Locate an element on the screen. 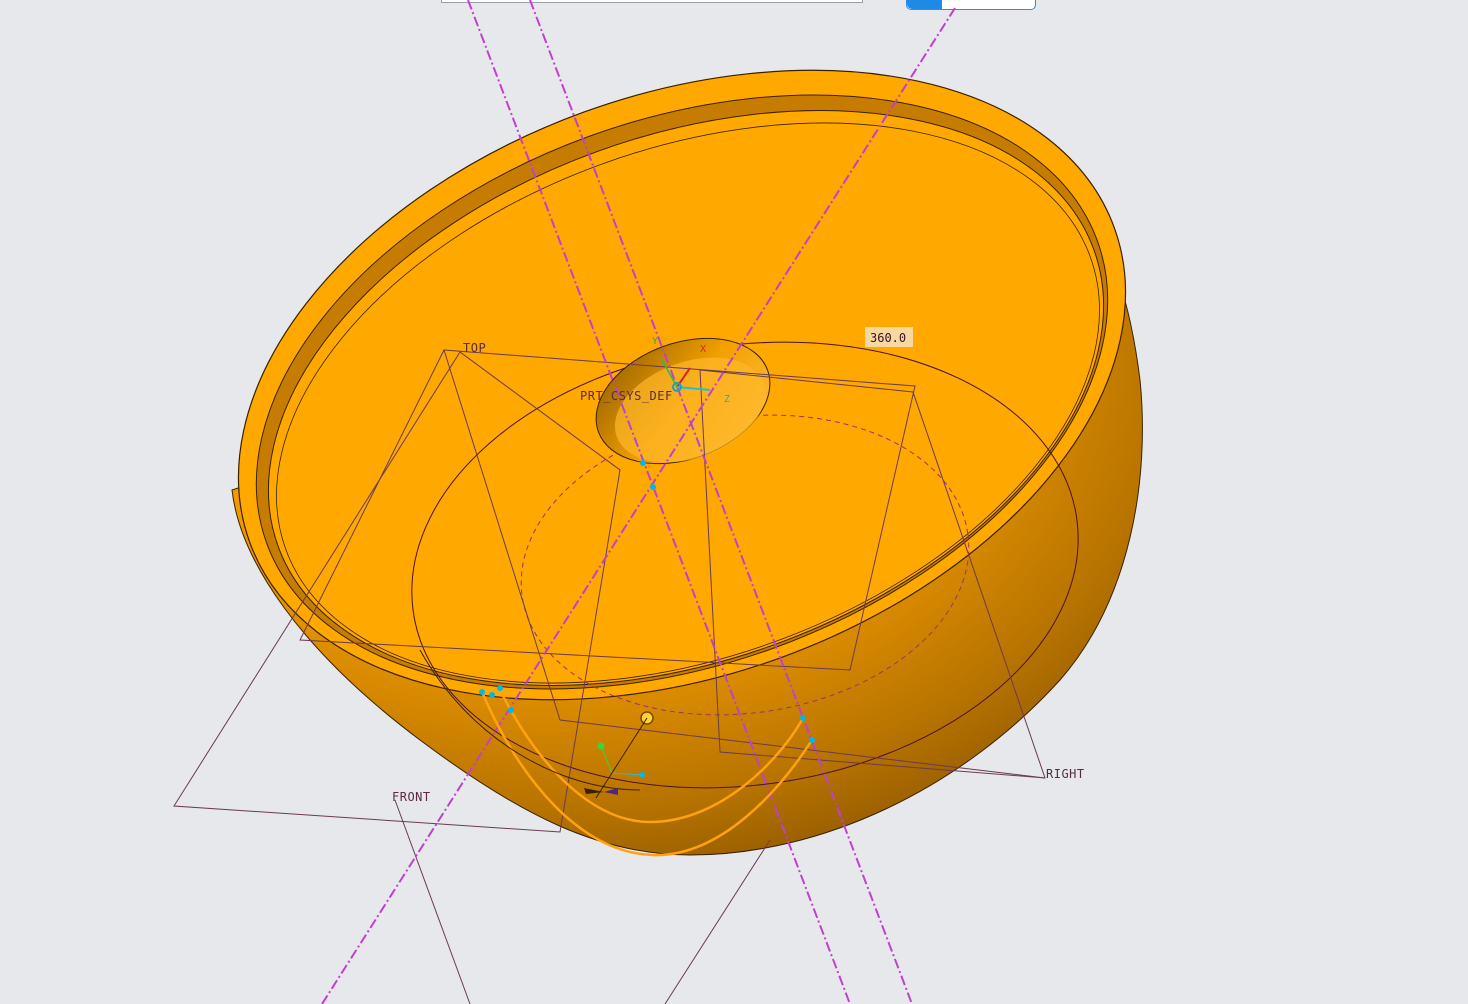 The width and height of the screenshot is (1468, 1004). datum-label-front: FRONT is located at coordinates (411, 797).